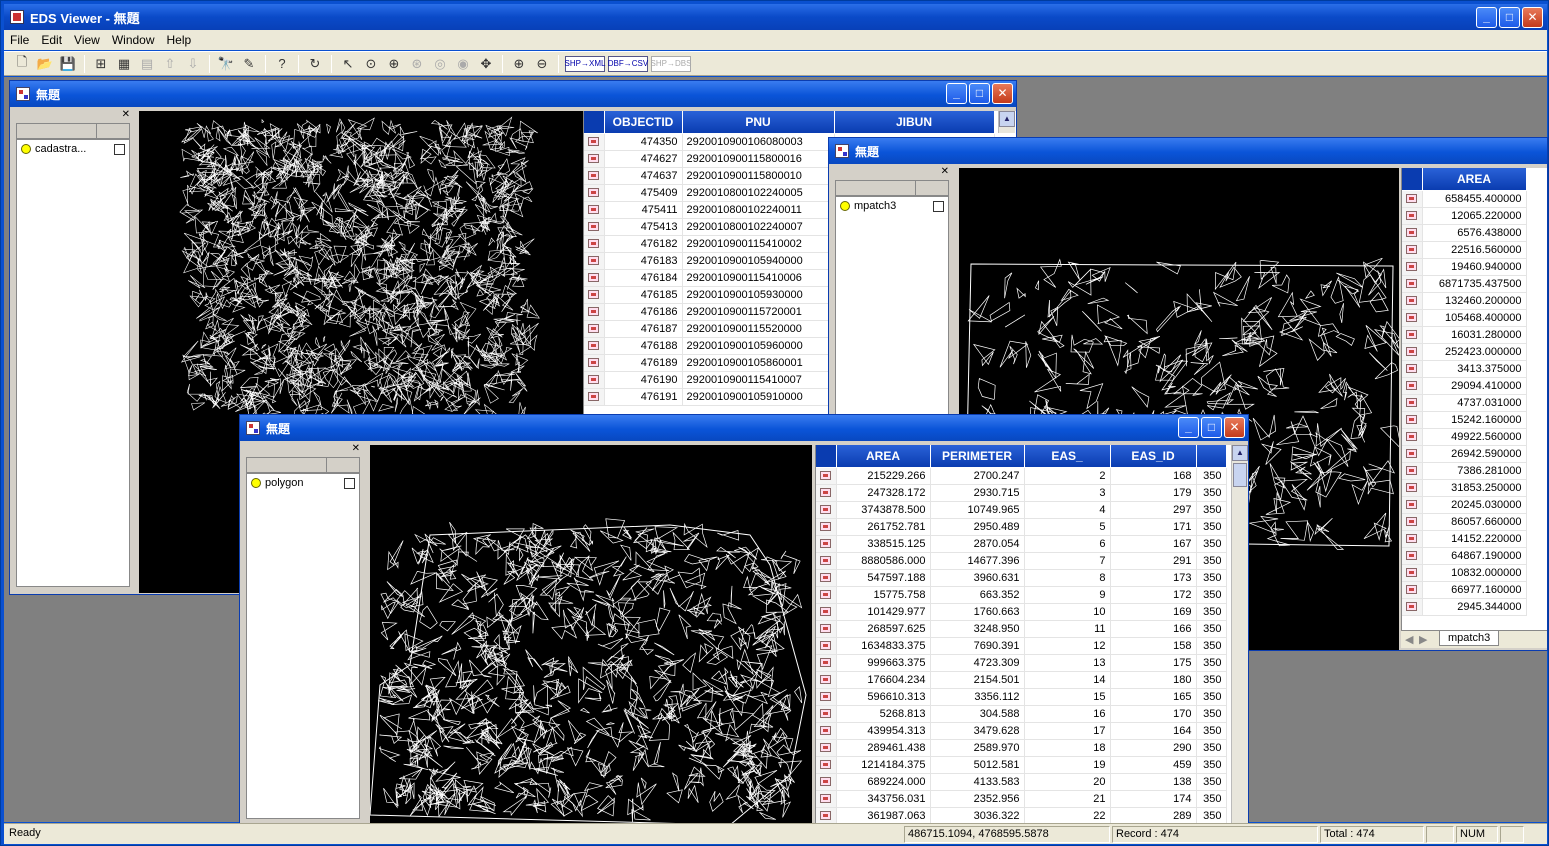  I want to click on table-row: 261752.781 2950.489 5 171 350, so click(1021, 527).